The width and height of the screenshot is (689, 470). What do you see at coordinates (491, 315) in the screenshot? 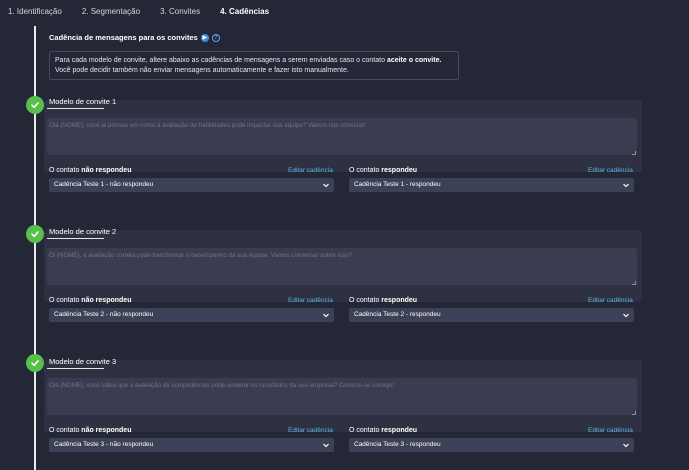
I see `reply-select: Cadência Teste 2 - respondeu` at bounding box center [491, 315].